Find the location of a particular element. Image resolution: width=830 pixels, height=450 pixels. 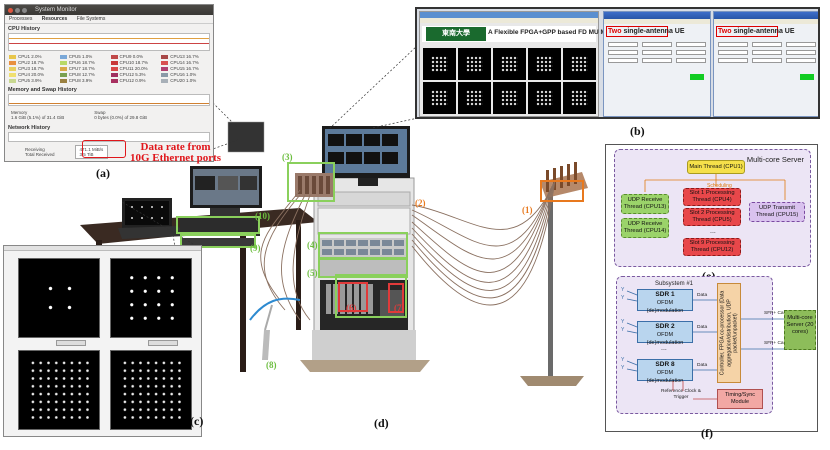

slot1-thread: Slot 1 Processing Thread (CPU4) is located at coordinates (712, 197).